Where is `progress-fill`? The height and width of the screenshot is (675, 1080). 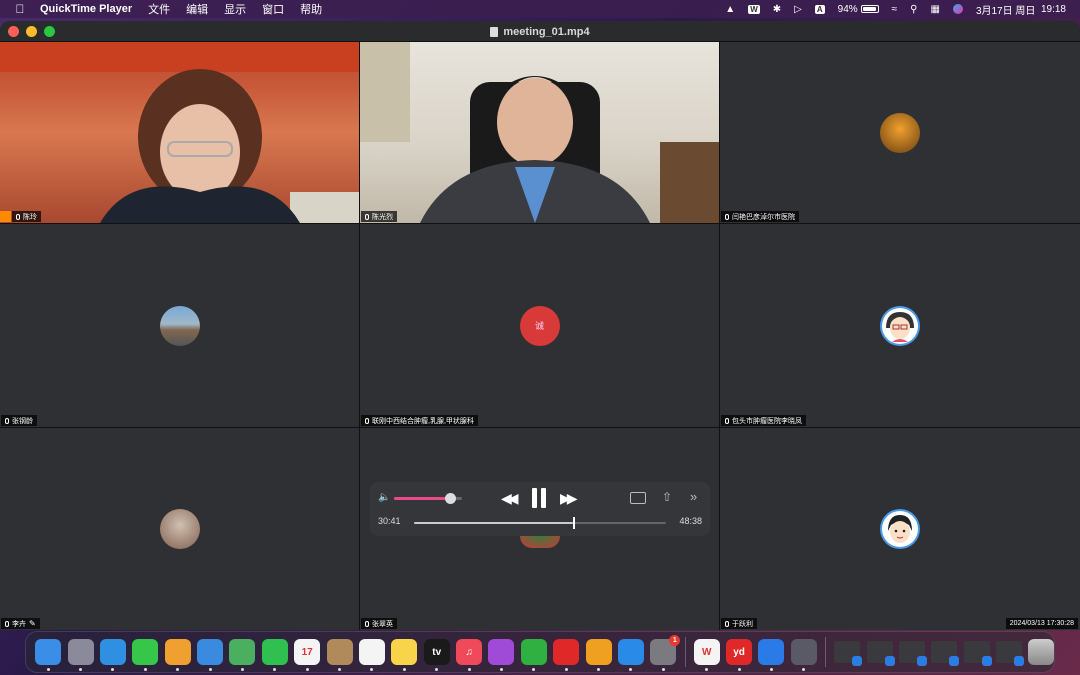 progress-fill is located at coordinates (493, 523).